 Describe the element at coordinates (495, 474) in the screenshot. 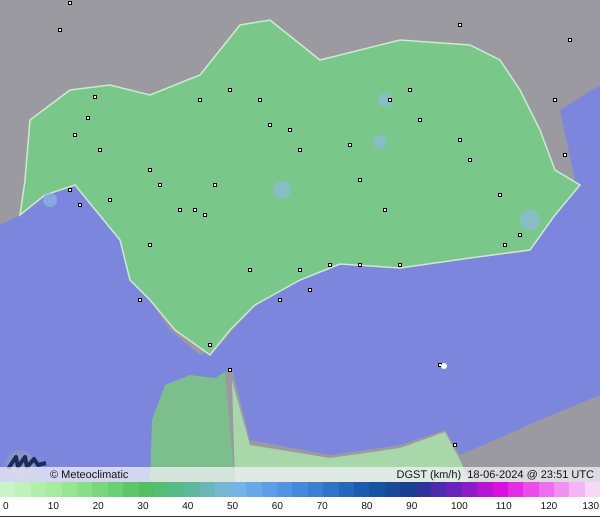

I see `caption-text: DGST (km/h) 18-06-2024 @ 23:51 UTC` at that location.